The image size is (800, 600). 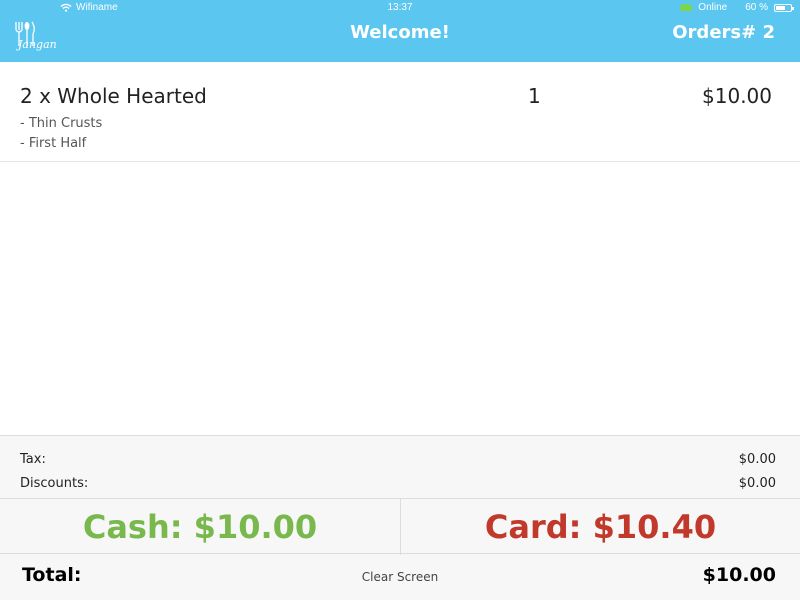 I want to click on status-bar: Wifiname 13:37 Online 60 %, so click(x=400, y=8).